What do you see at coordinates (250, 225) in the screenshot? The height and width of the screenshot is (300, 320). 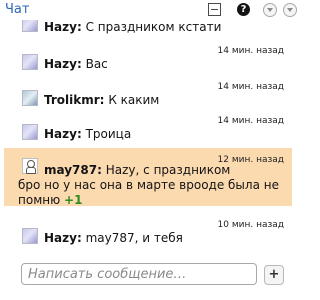 I see `message-time: 10 мин. назад` at bounding box center [250, 225].